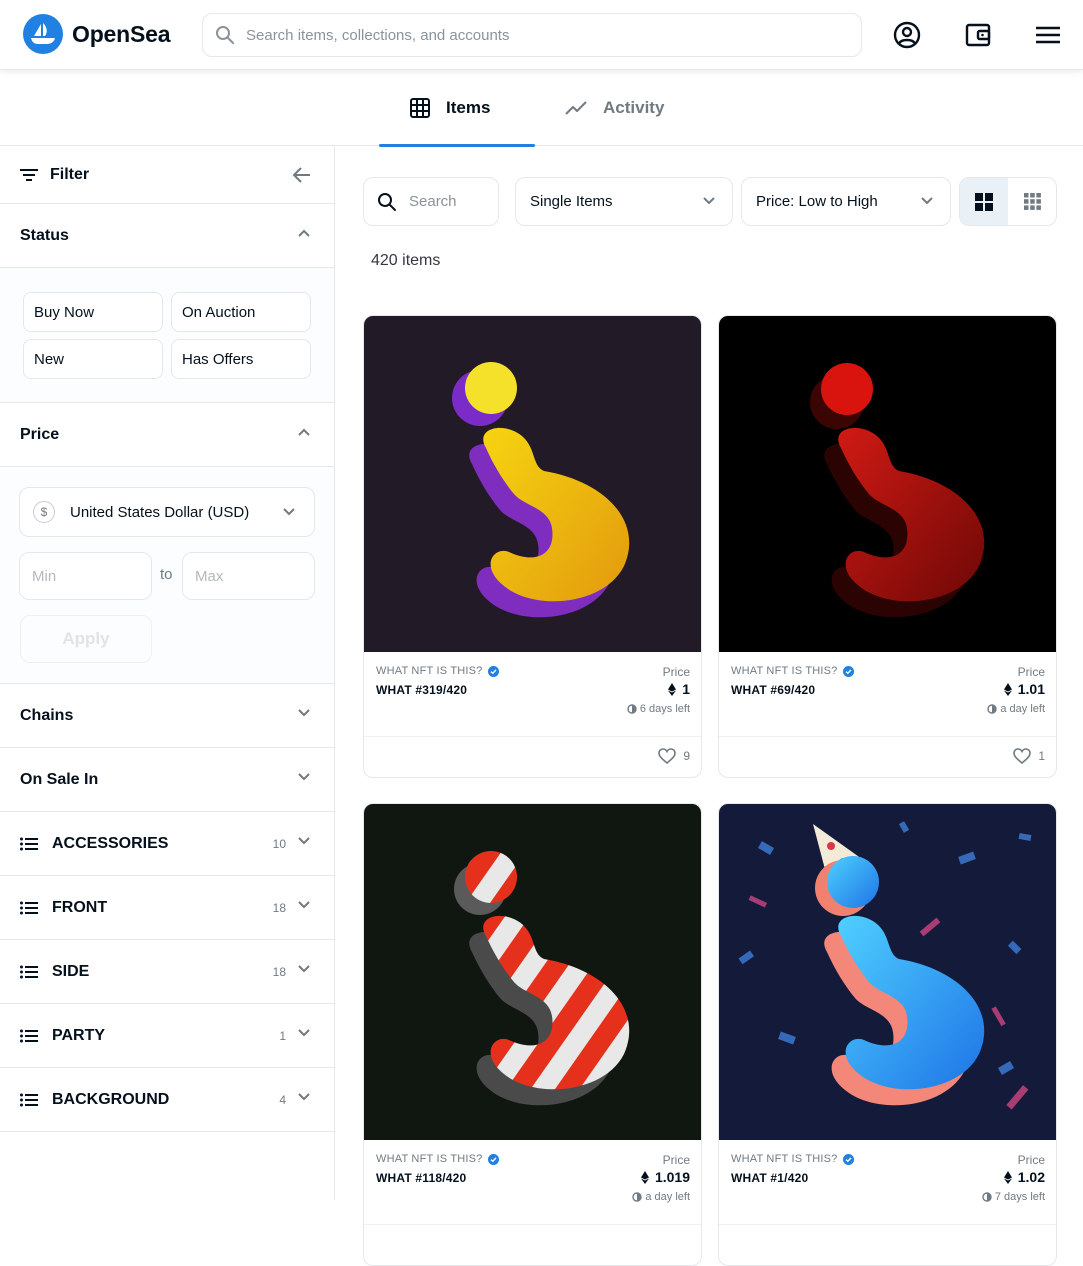 This screenshot has width=1083, height=1266. Describe the element at coordinates (773, 690) in the screenshot. I see `item-name: WHAT #69/420` at that location.